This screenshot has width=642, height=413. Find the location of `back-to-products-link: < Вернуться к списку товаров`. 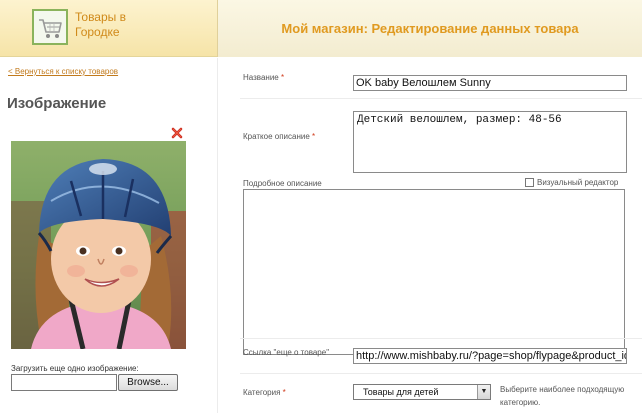

back-to-products-link: < Вернуться к списку товаров is located at coordinates (63, 71).